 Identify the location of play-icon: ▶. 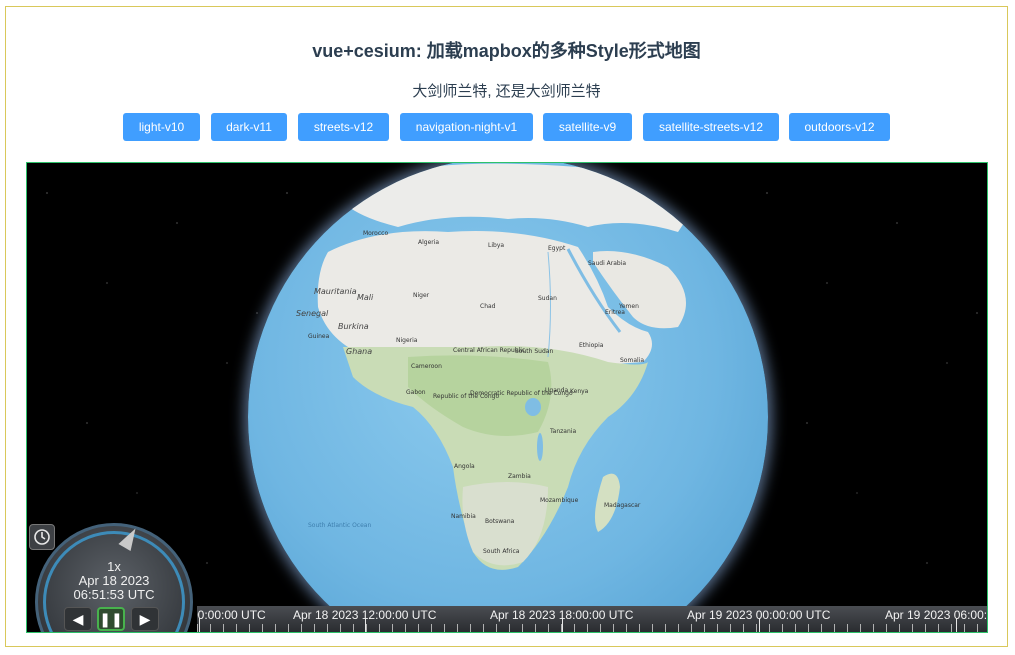
(145, 618).